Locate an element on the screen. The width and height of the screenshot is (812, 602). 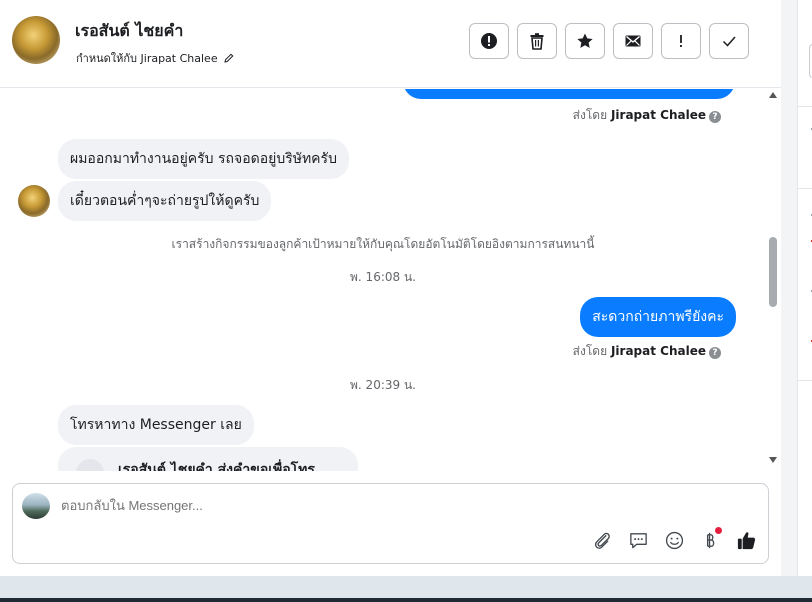
attach-button is located at coordinates (602, 540).